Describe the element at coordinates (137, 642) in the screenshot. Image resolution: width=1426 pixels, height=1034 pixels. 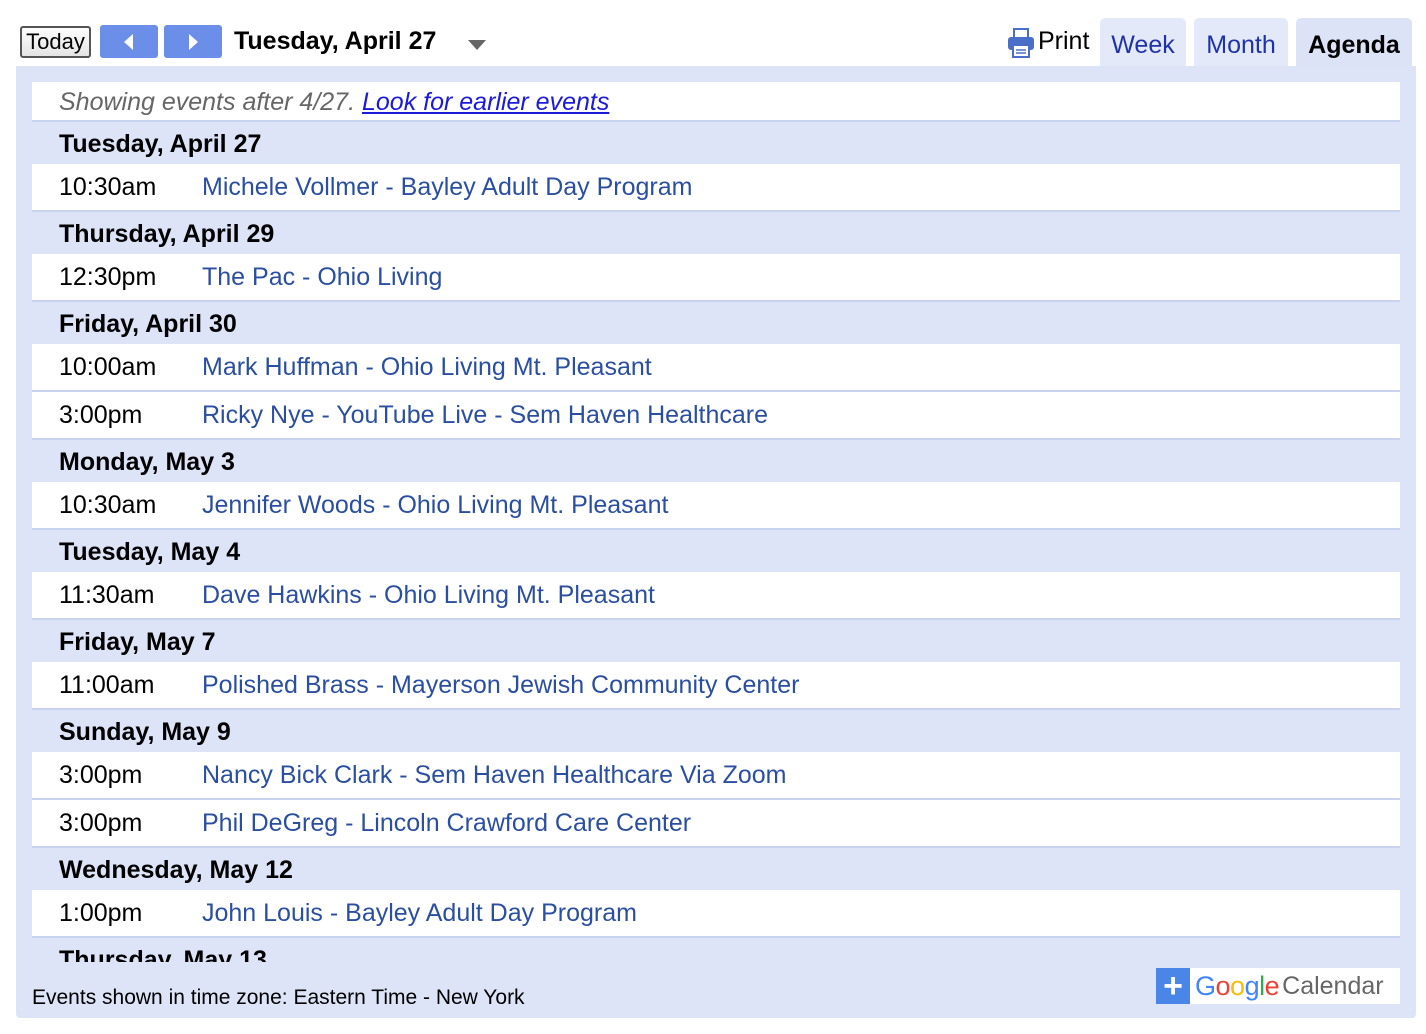
I see `day-header: Friday, May 7` at that location.